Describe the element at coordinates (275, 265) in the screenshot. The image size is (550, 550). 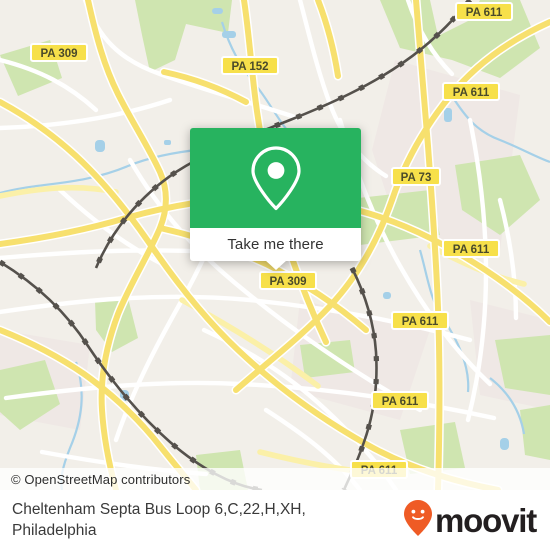
I see `popup-tail` at that location.